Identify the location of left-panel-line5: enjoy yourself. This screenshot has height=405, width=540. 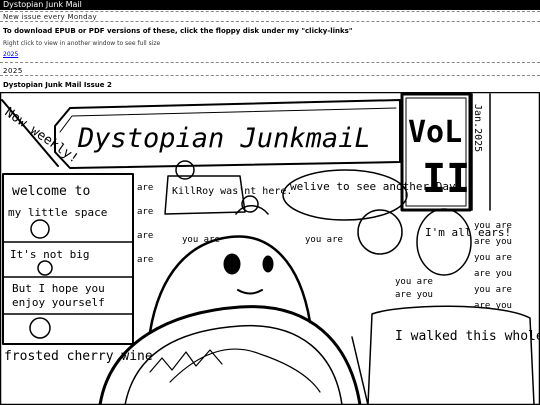
(58, 302).